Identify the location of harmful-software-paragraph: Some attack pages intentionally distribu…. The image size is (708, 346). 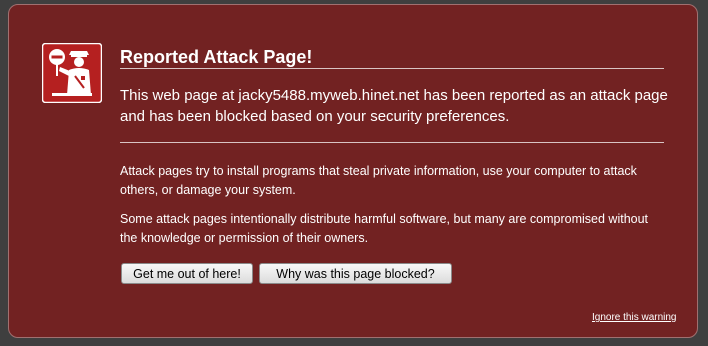
(384, 228).